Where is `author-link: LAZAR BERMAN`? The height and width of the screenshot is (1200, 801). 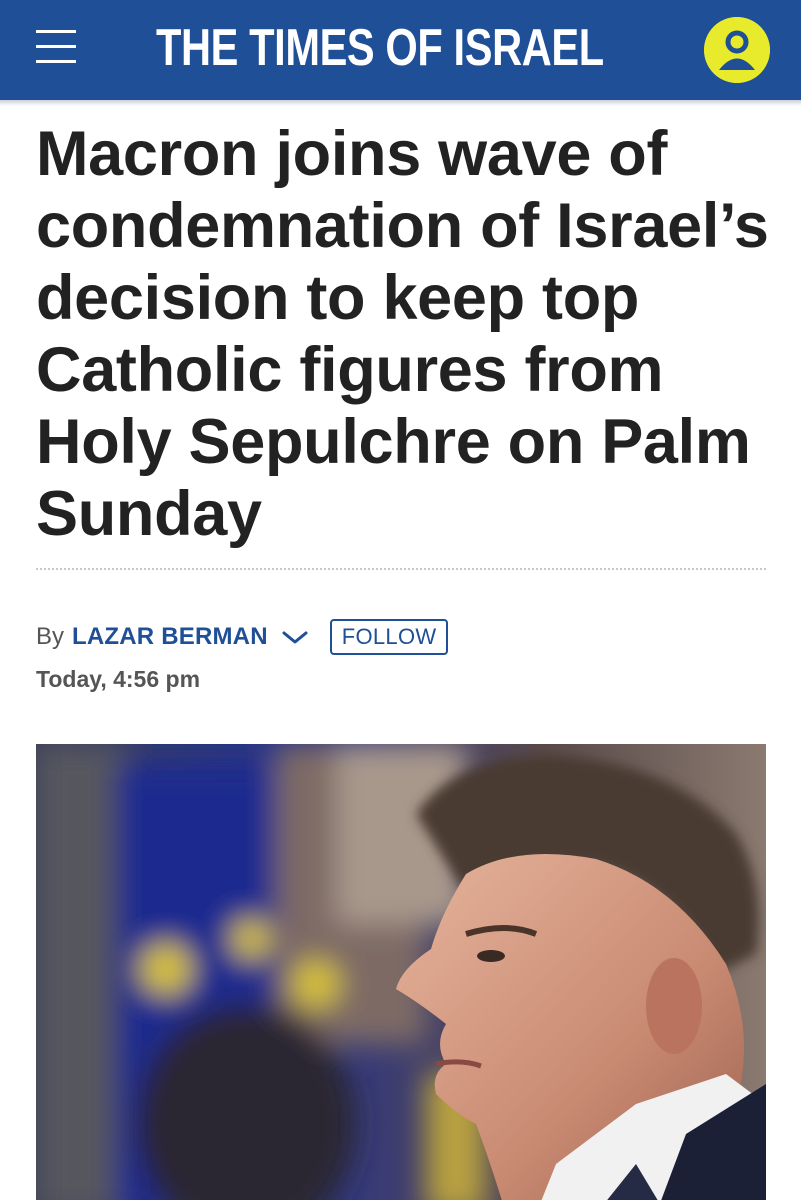
author-link: LAZAR BERMAN is located at coordinates (170, 637).